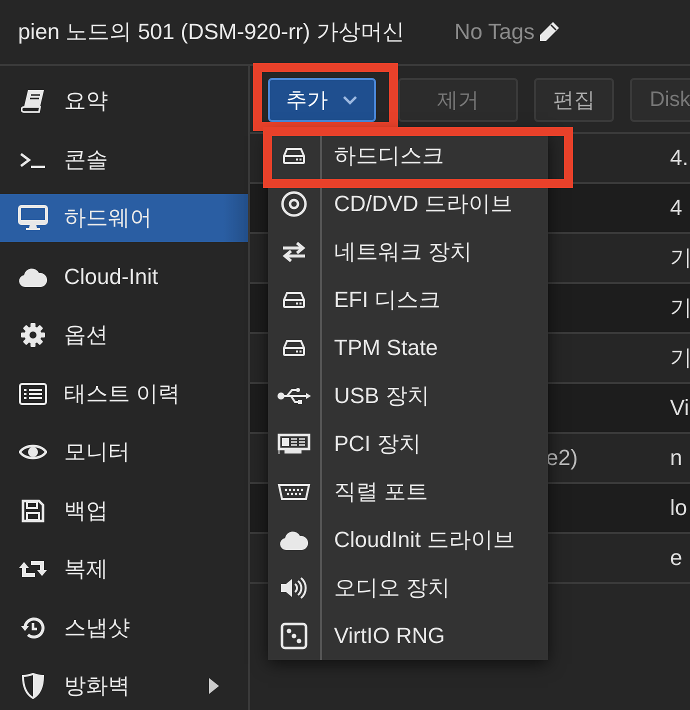 This screenshot has height=710, width=690. Describe the element at coordinates (381, 300) in the screenshot. I see `menu-item: EFI 디스크` at that location.